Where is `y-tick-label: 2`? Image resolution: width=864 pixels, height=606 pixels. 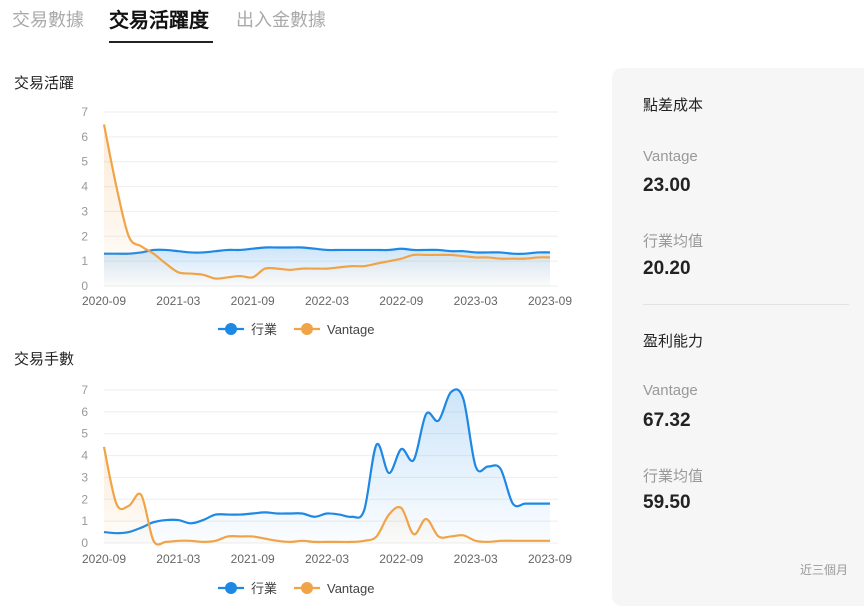 y-tick-label: 2 is located at coordinates (84, 499).